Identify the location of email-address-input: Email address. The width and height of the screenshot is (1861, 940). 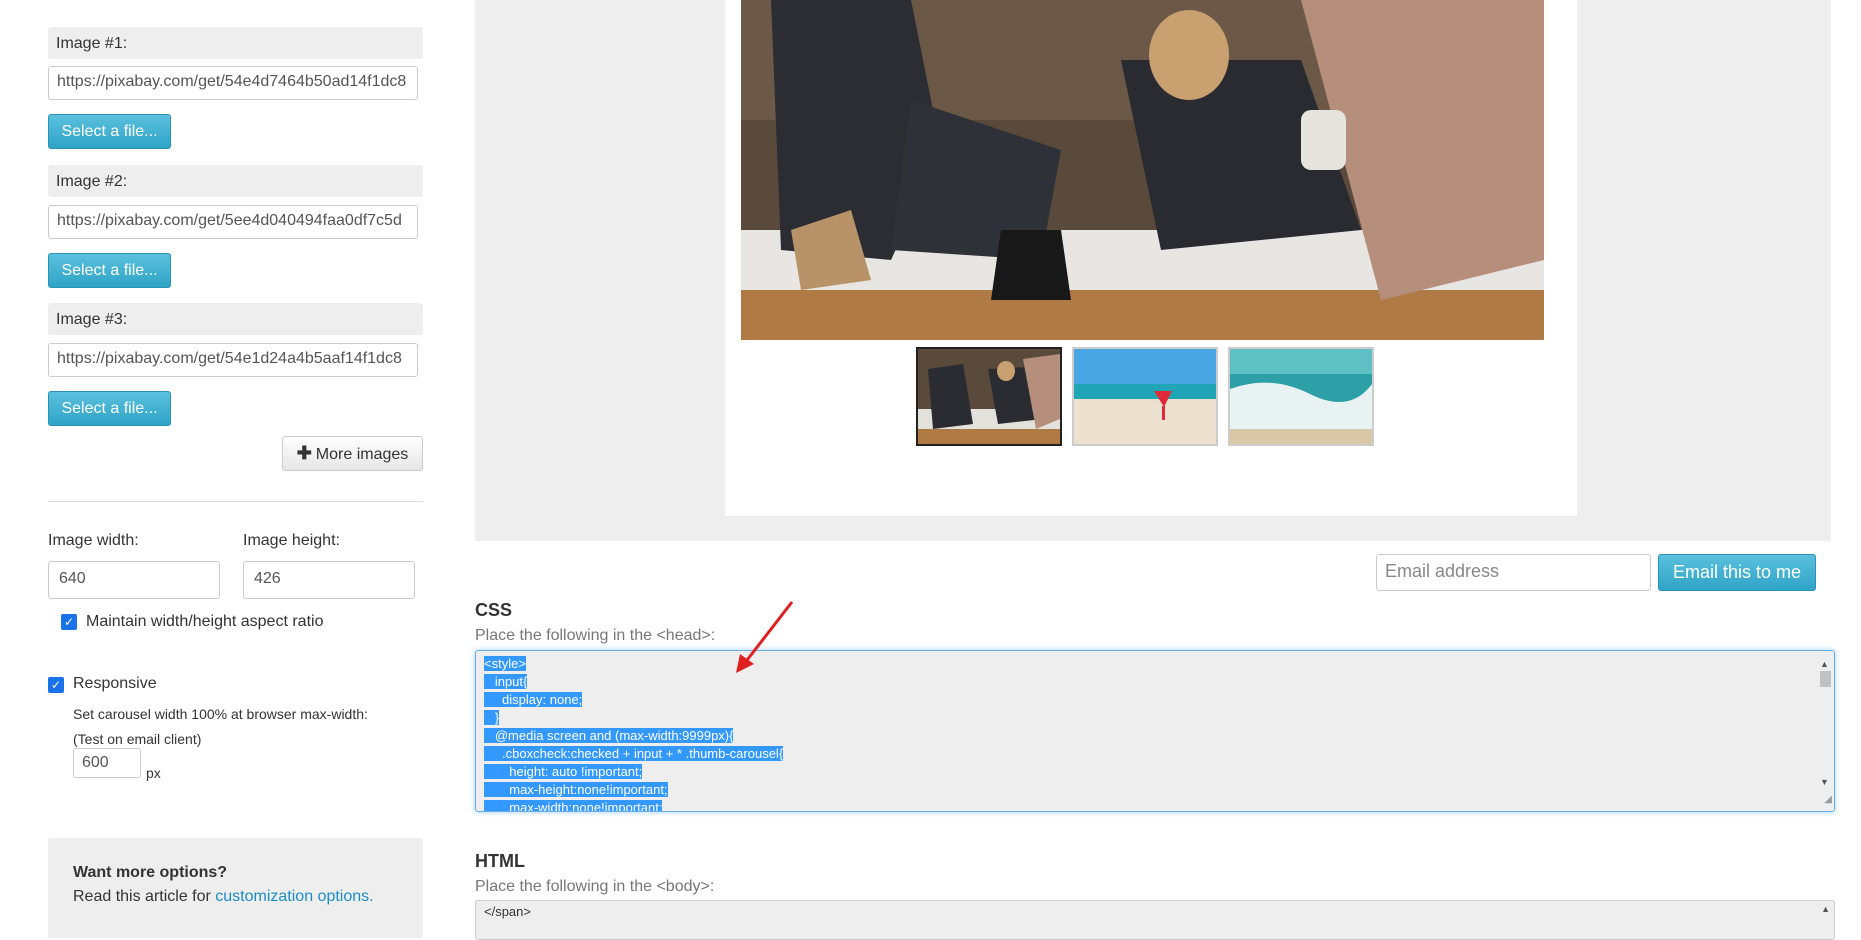
(1513, 572).